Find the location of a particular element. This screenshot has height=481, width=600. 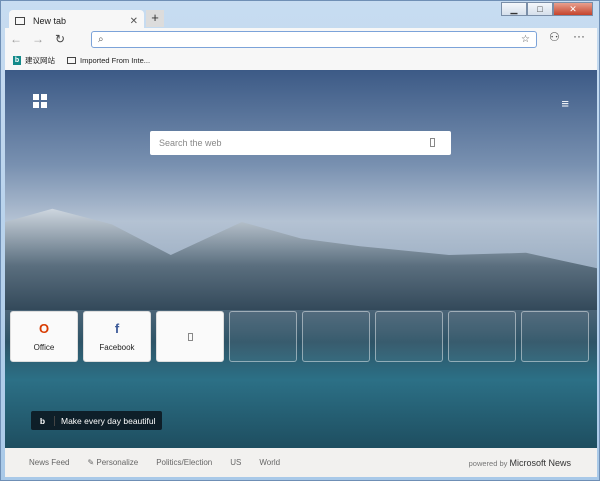

address-bar: ⌕ ☆ is located at coordinates (314, 39).